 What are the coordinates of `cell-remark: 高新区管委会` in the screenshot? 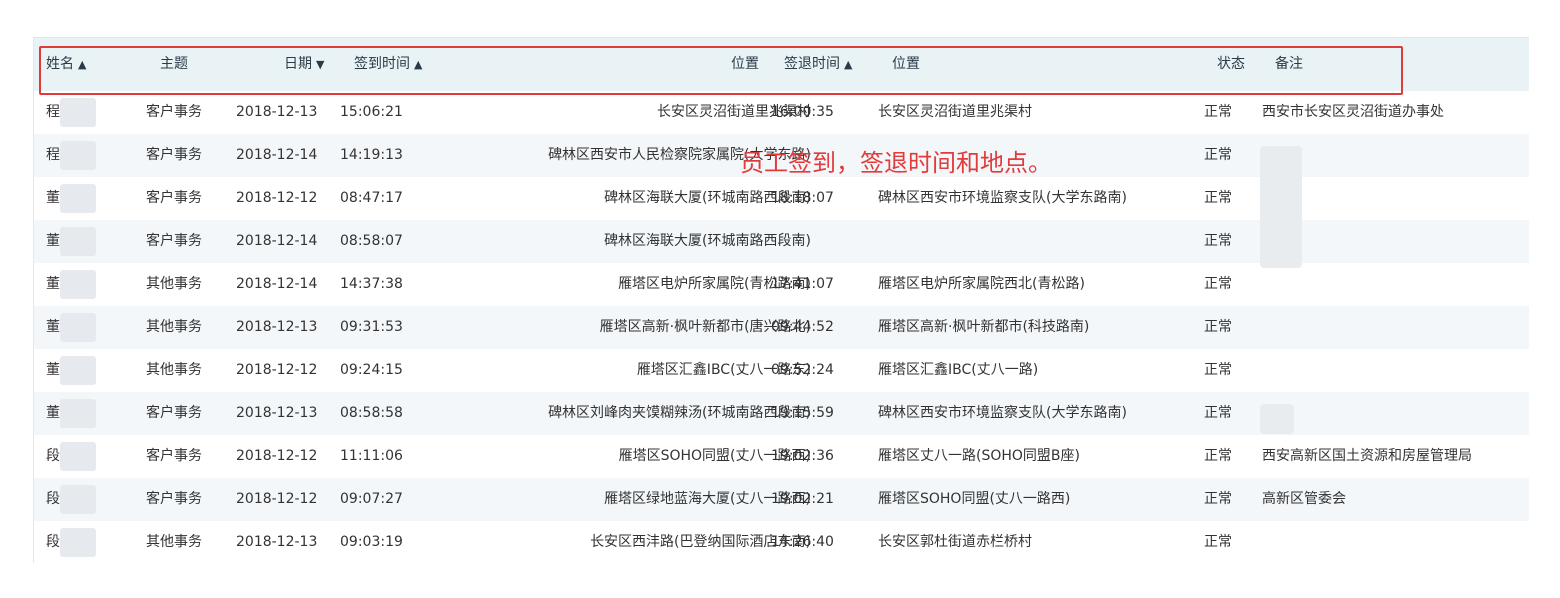 It's located at (1304, 499).